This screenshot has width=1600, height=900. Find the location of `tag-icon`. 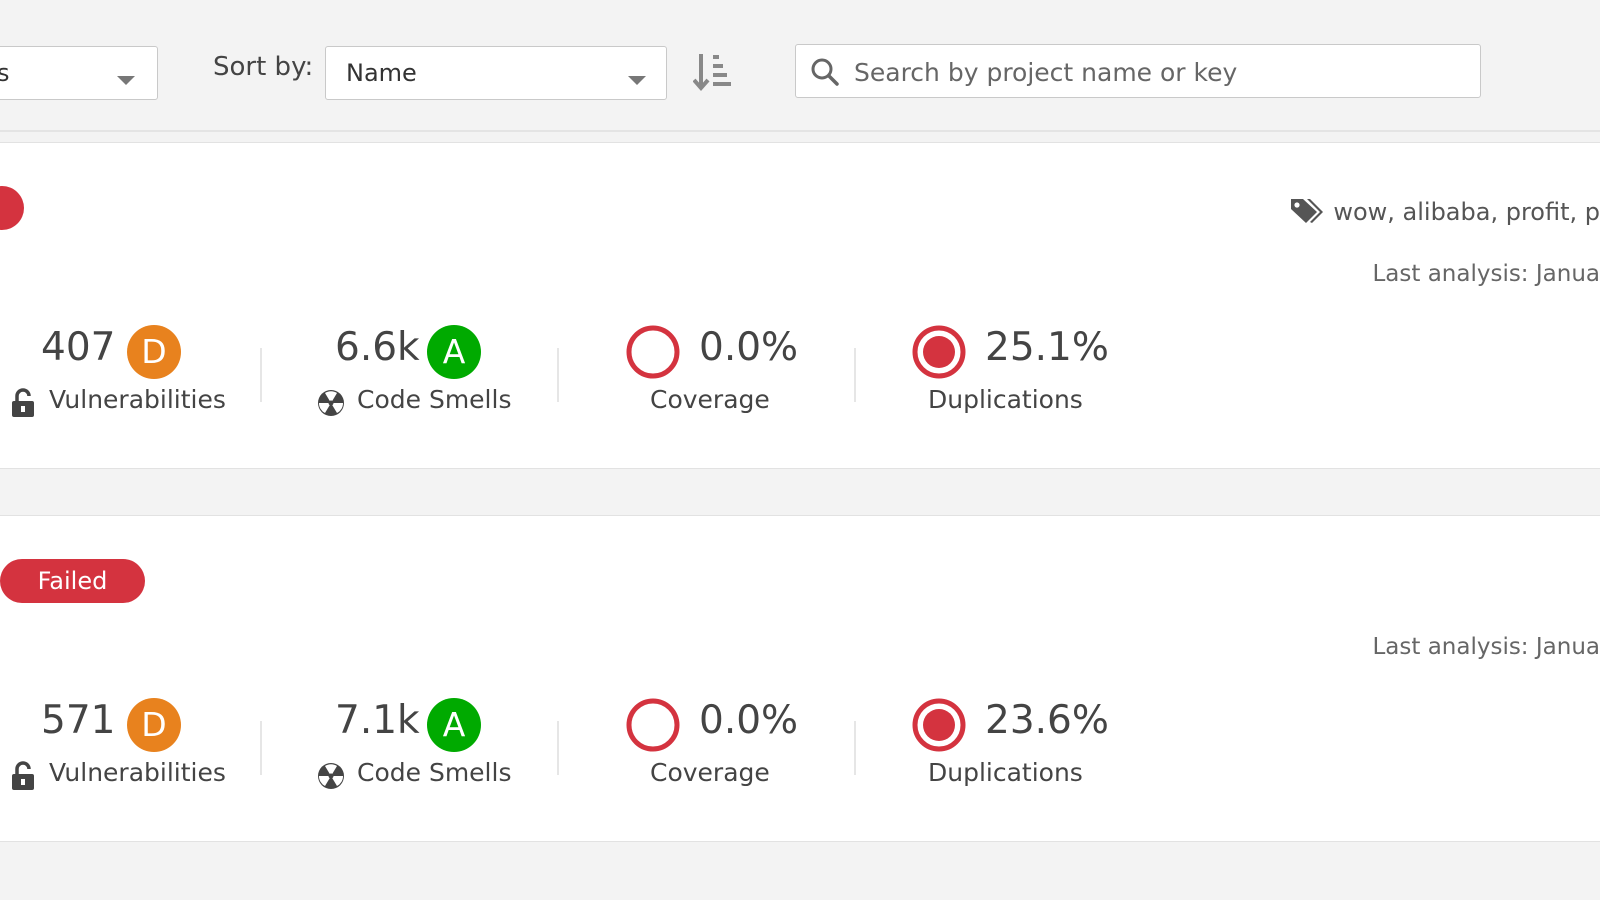

tag-icon is located at coordinates (1306, 213).